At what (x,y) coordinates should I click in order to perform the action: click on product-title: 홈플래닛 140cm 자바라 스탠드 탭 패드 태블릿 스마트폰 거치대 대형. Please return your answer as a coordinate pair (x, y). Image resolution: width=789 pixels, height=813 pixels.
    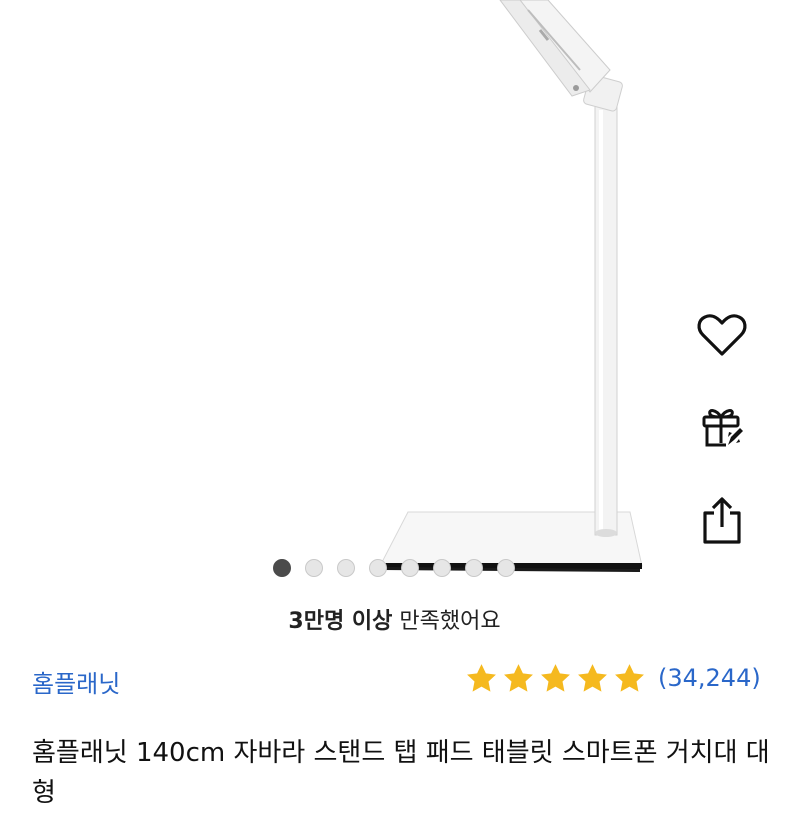
    Looking at the image, I should click on (401, 773).